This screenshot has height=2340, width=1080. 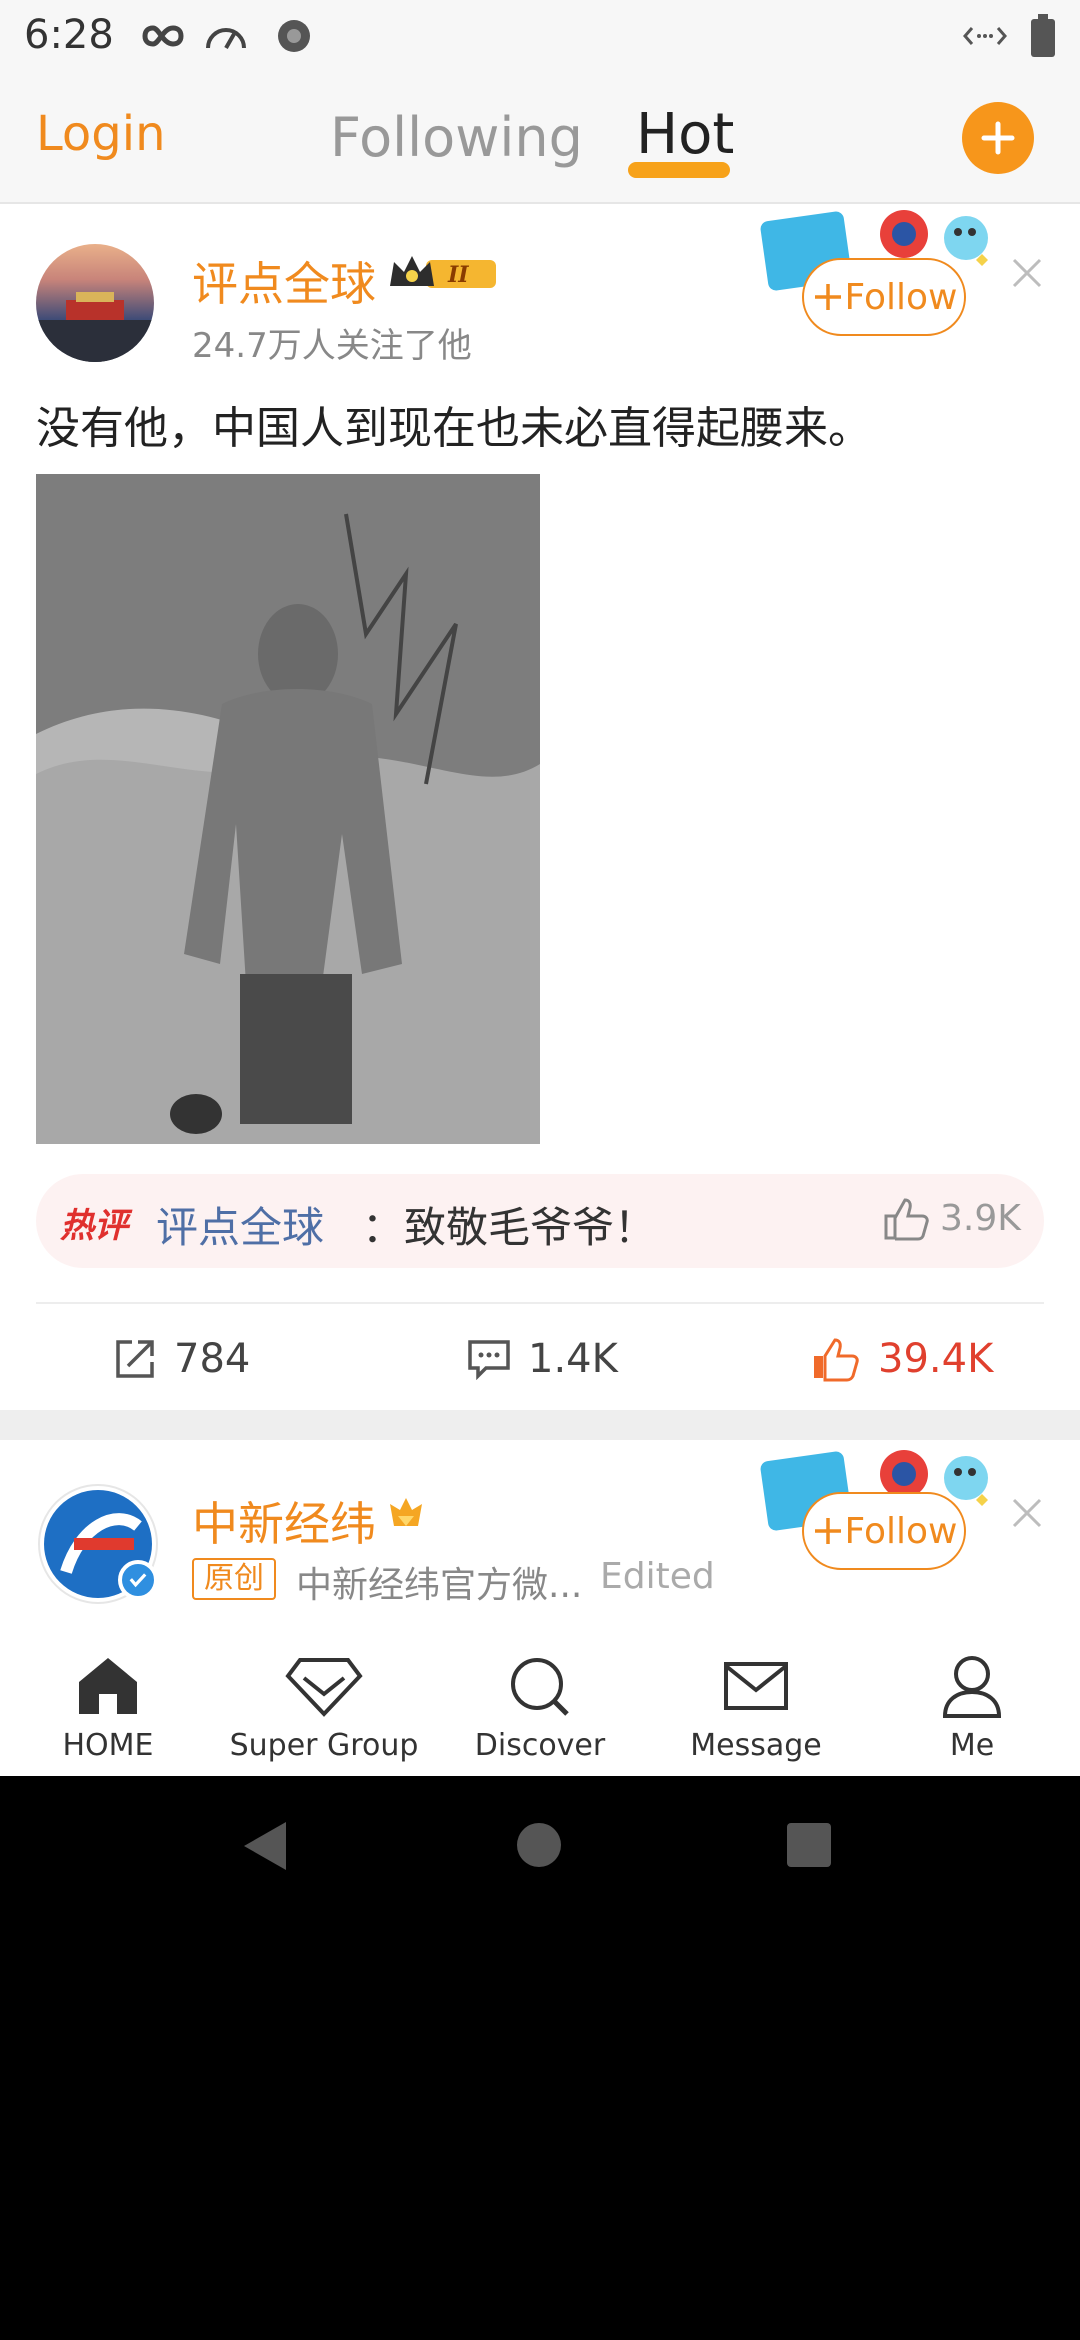 I want to click on post-action-bar: 784 1.4K 39.4K, so click(x=540, y=1356).